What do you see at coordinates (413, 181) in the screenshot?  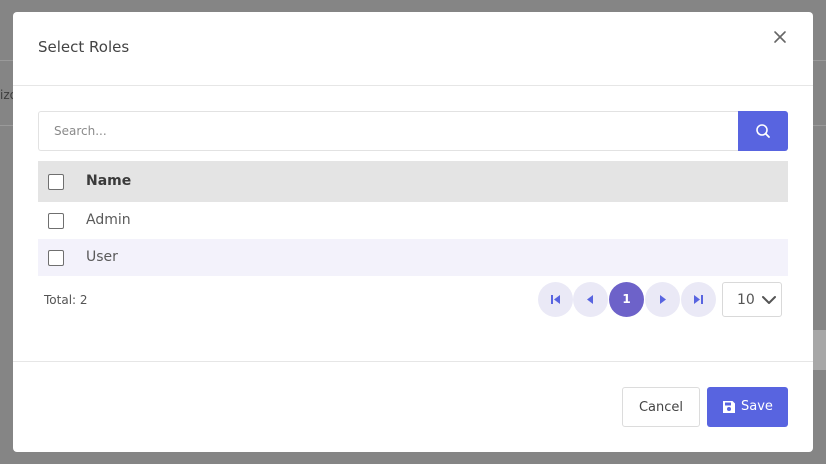 I see `table-header: Name` at bounding box center [413, 181].